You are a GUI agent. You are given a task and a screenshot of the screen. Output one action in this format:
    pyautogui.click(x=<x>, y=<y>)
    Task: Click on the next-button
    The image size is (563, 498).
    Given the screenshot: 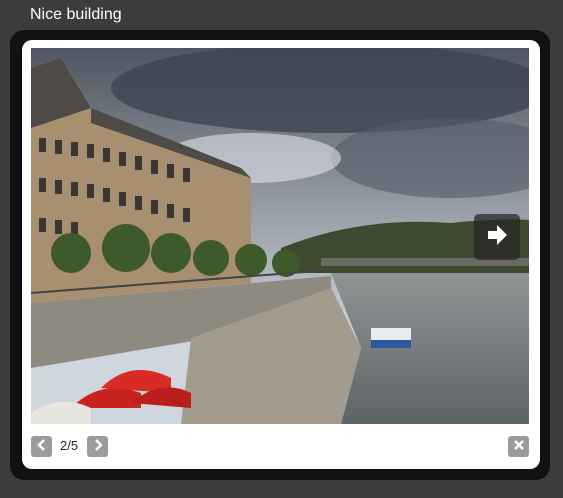 What is the action you would take?
    pyautogui.click(x=97, y=446)
    